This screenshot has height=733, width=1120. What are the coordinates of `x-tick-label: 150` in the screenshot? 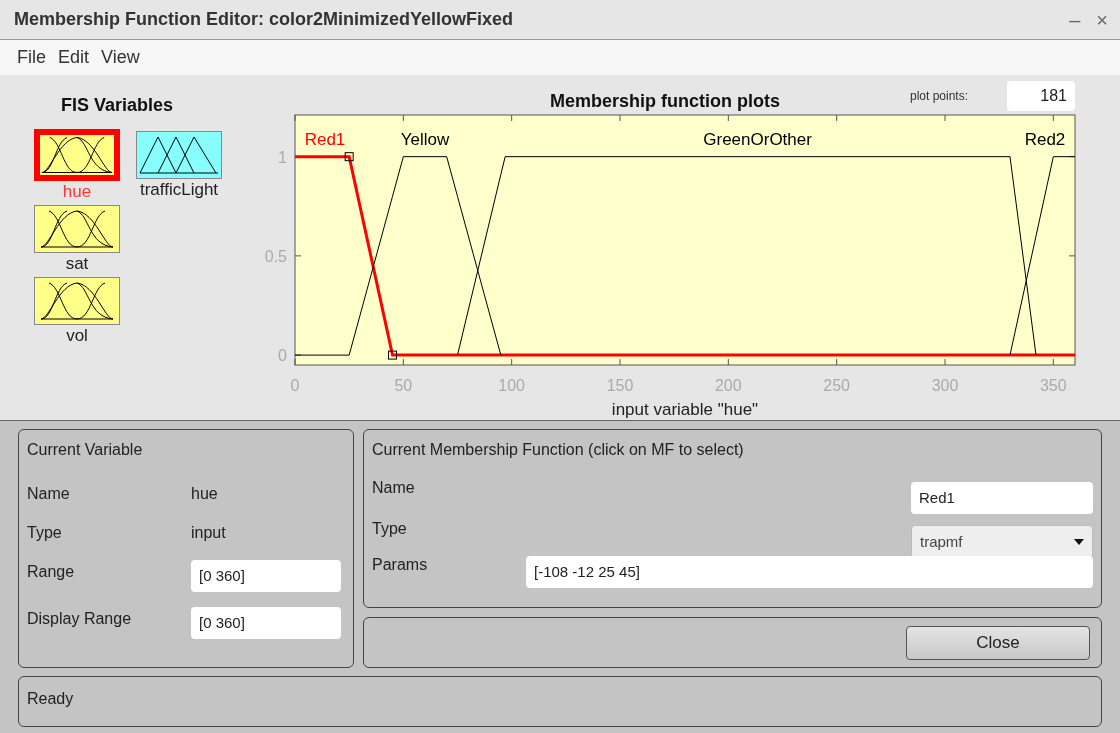 It's located at (620, 385).